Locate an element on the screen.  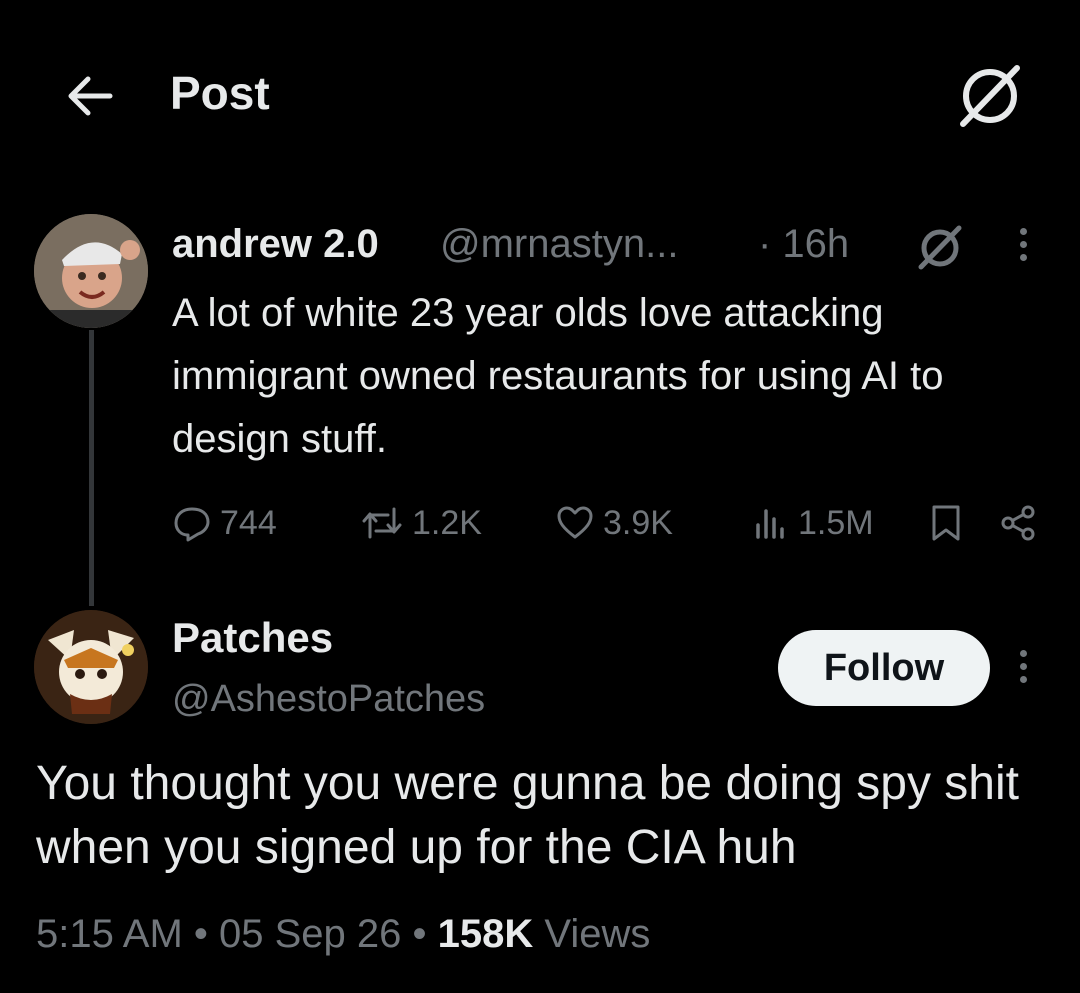
share-icon is located at coordinates (1018, 523).